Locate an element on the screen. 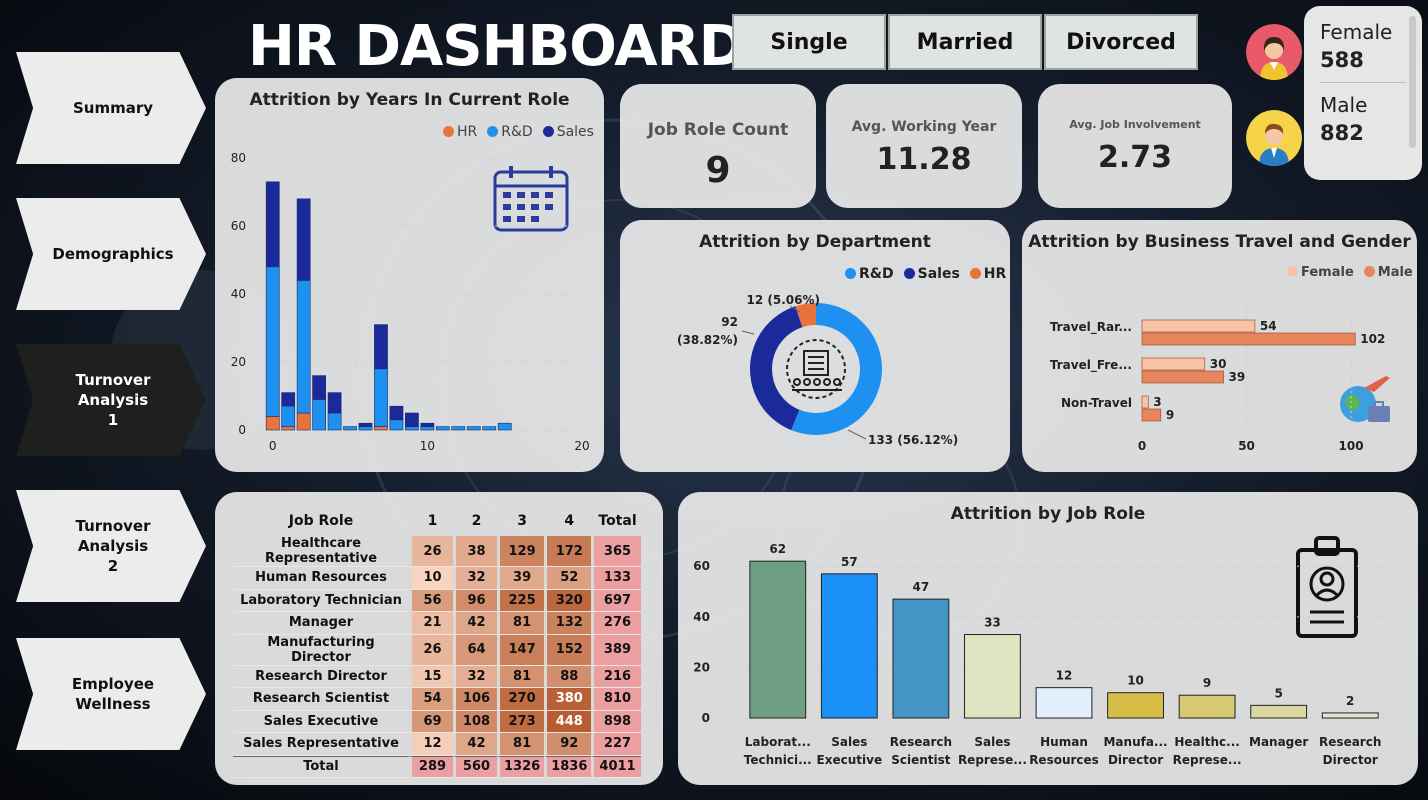  matrix-header-row: Job Role 1 2 3 4 Total is located at coordinates (437, 521).